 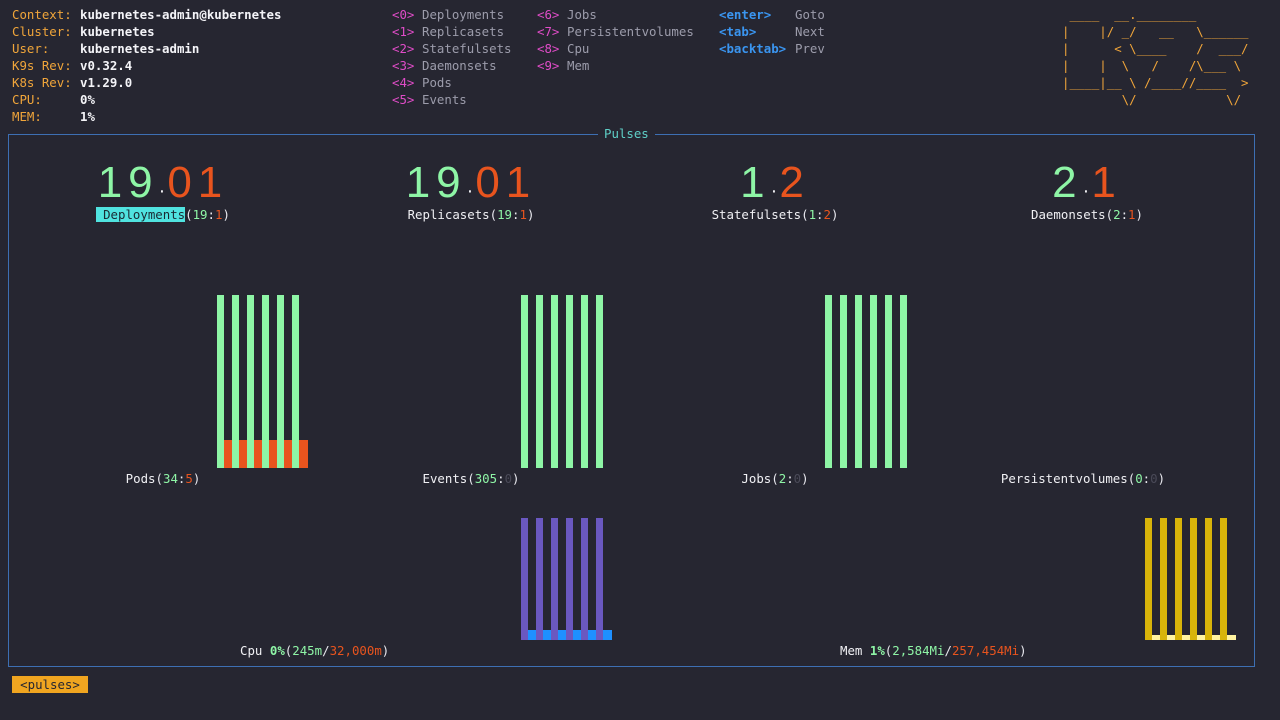 I want to click on nav-hint: <enter> Goto, so click(x=772, y=14).